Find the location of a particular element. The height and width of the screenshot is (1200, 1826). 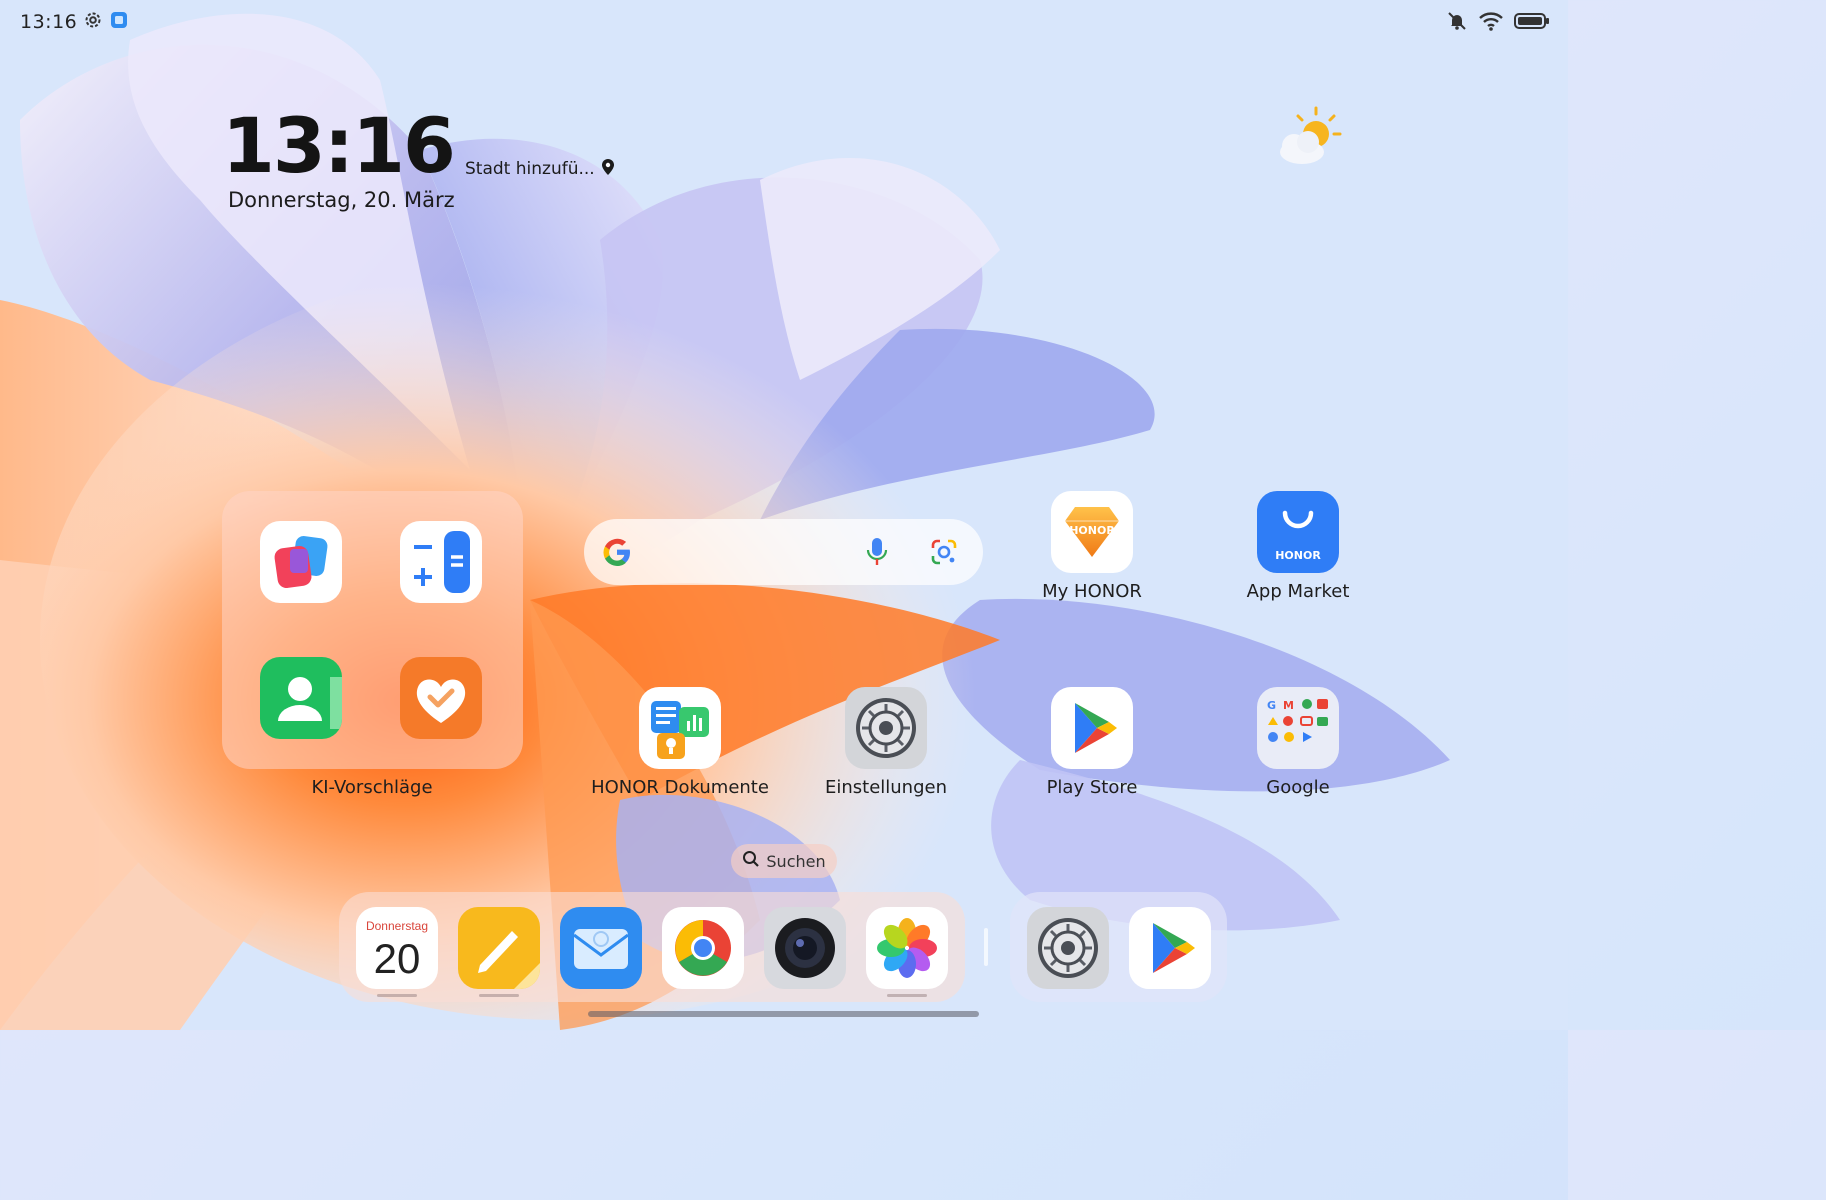

notes-app-icon is located at coordinates (499, 948).